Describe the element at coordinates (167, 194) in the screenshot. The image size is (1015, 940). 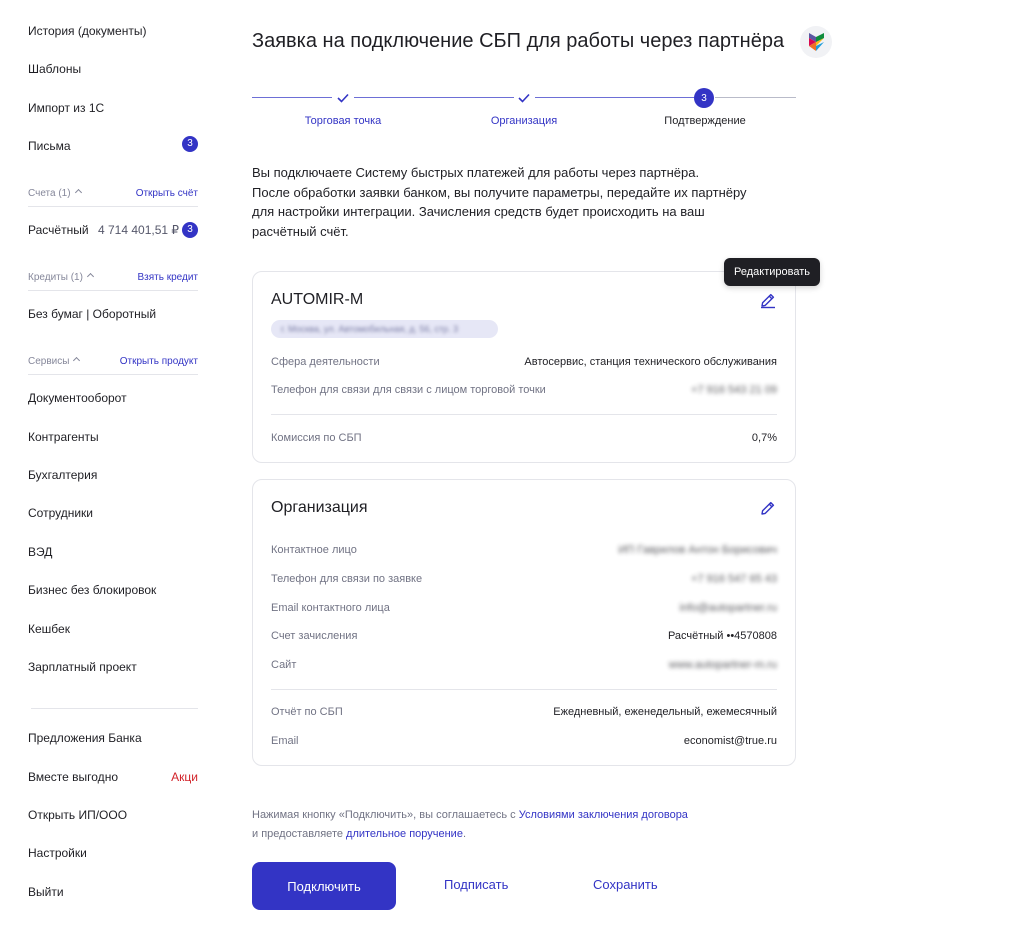
I see `open-account-link: Открыть счёт` at that location.